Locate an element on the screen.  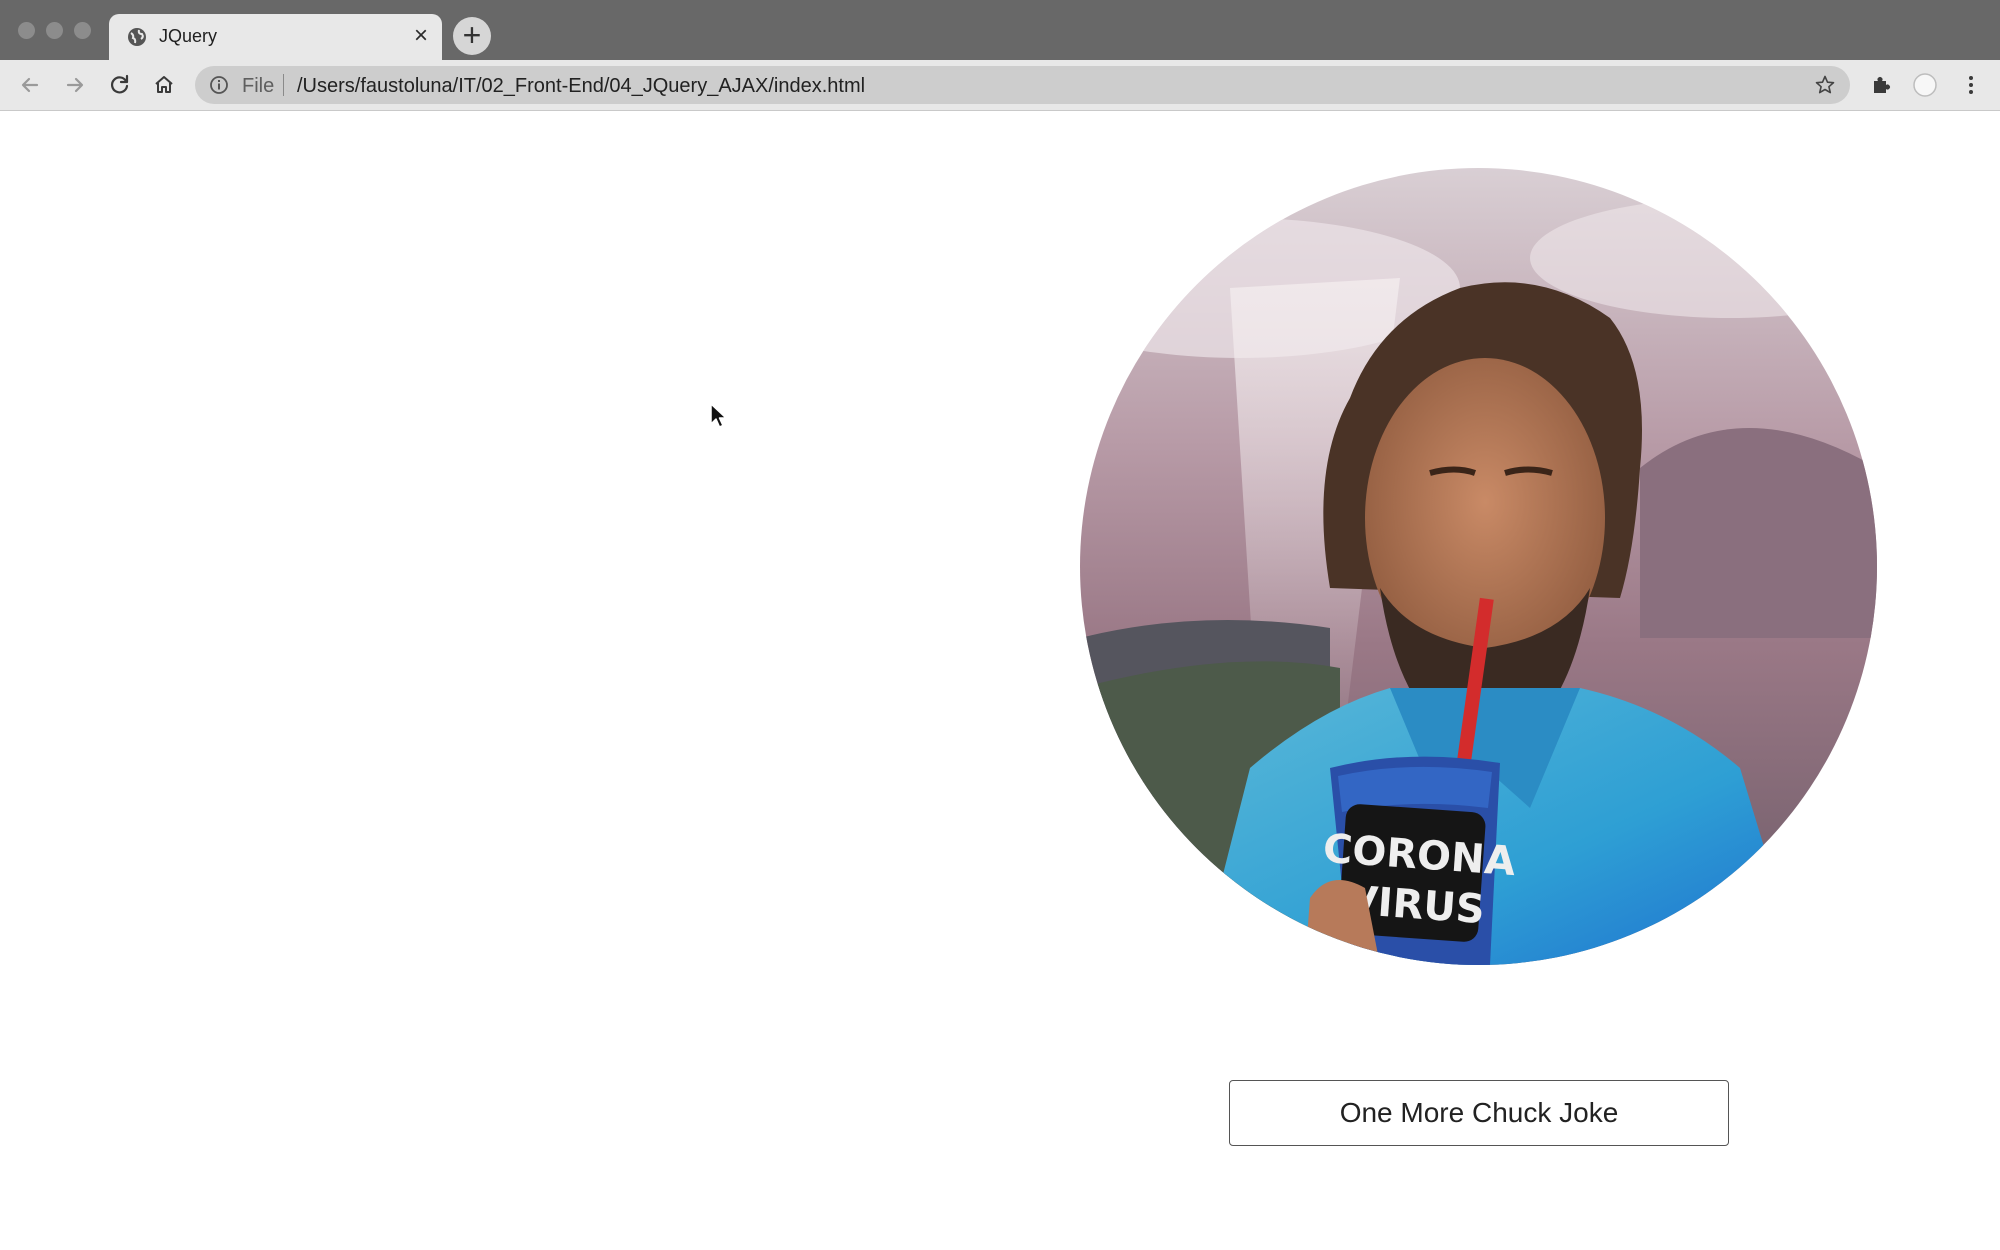
tab-title: JQuery is located at coordinates (188, 36).